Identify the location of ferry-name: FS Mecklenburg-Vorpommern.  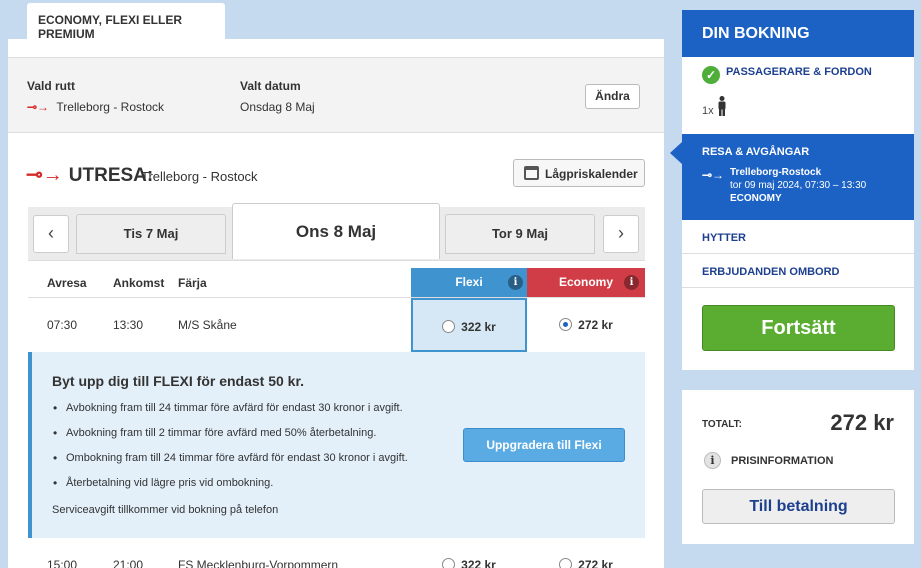
(258, 563).